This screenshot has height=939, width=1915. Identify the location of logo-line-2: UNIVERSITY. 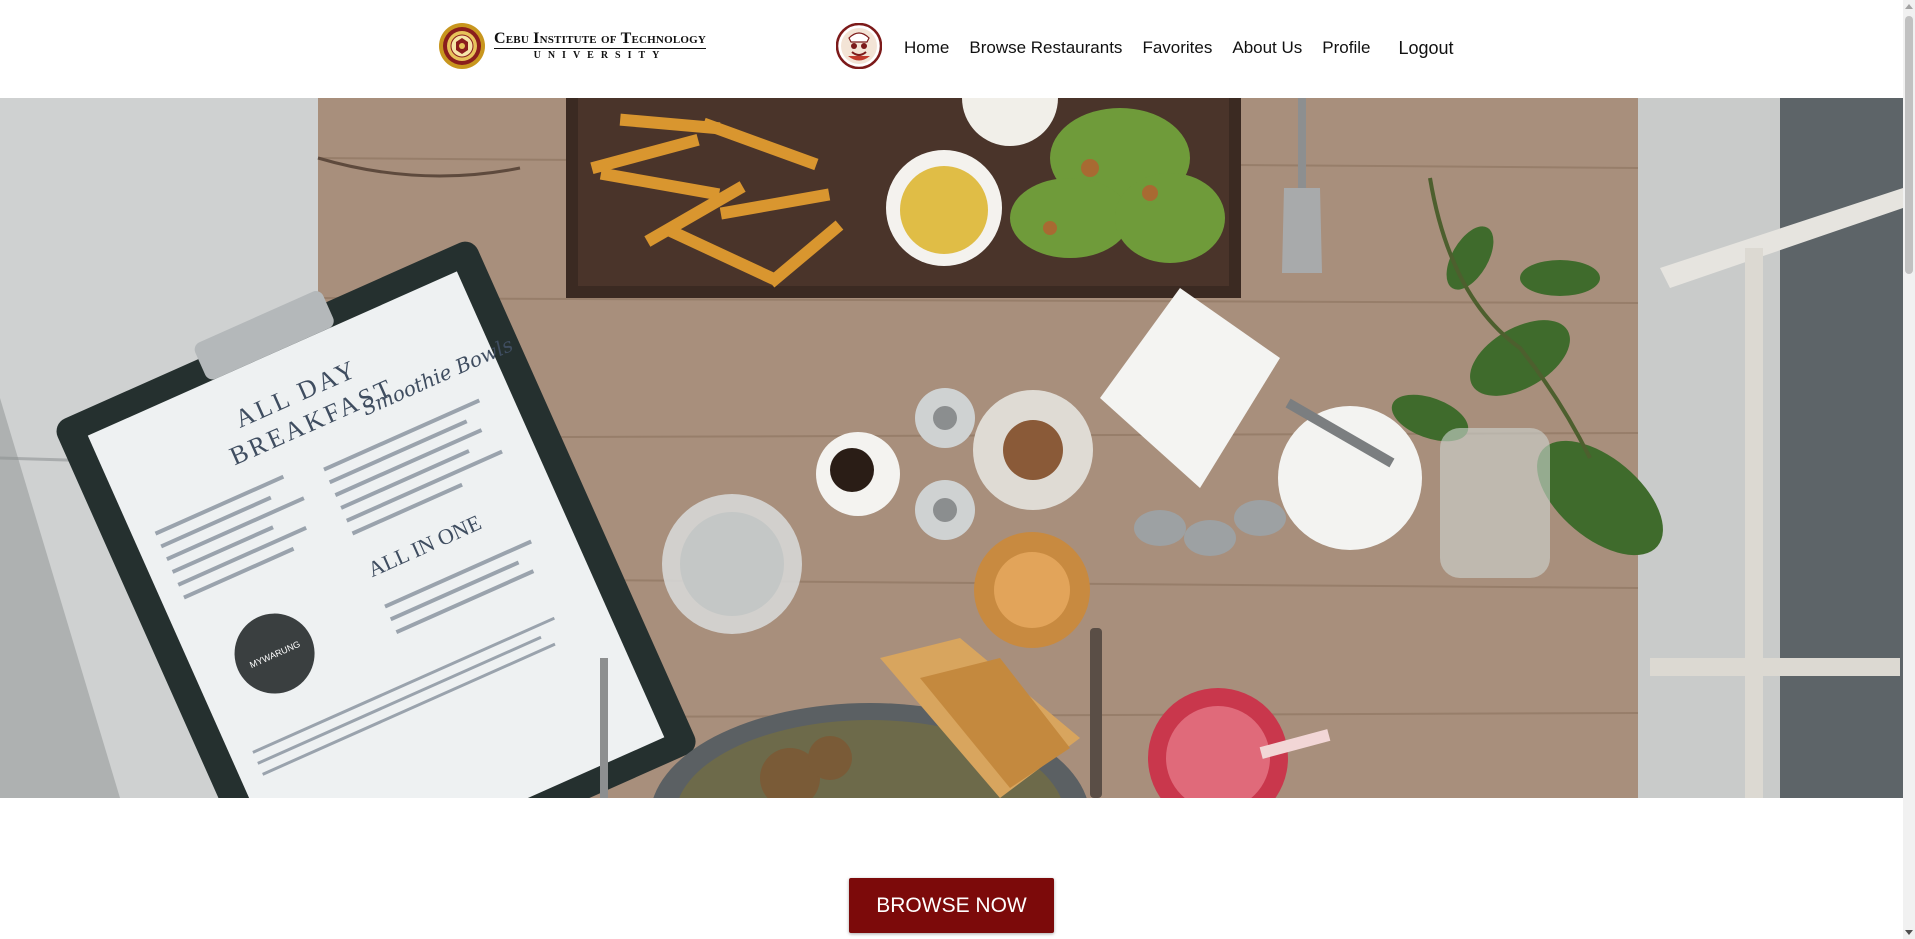
(600, 55).